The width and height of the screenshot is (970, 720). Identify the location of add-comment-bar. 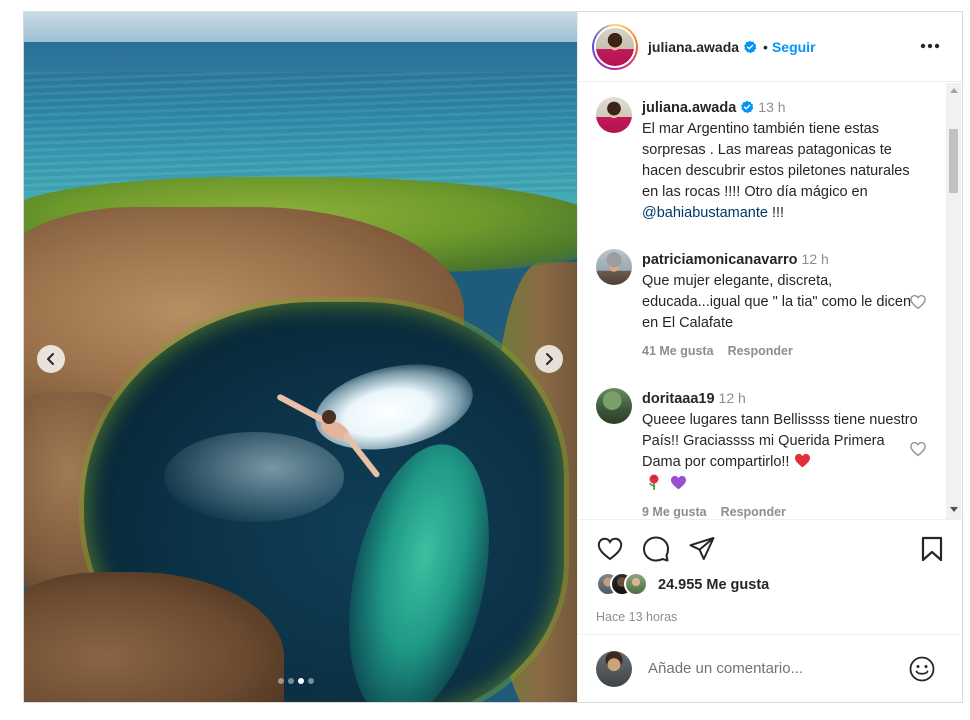
(770, 668).